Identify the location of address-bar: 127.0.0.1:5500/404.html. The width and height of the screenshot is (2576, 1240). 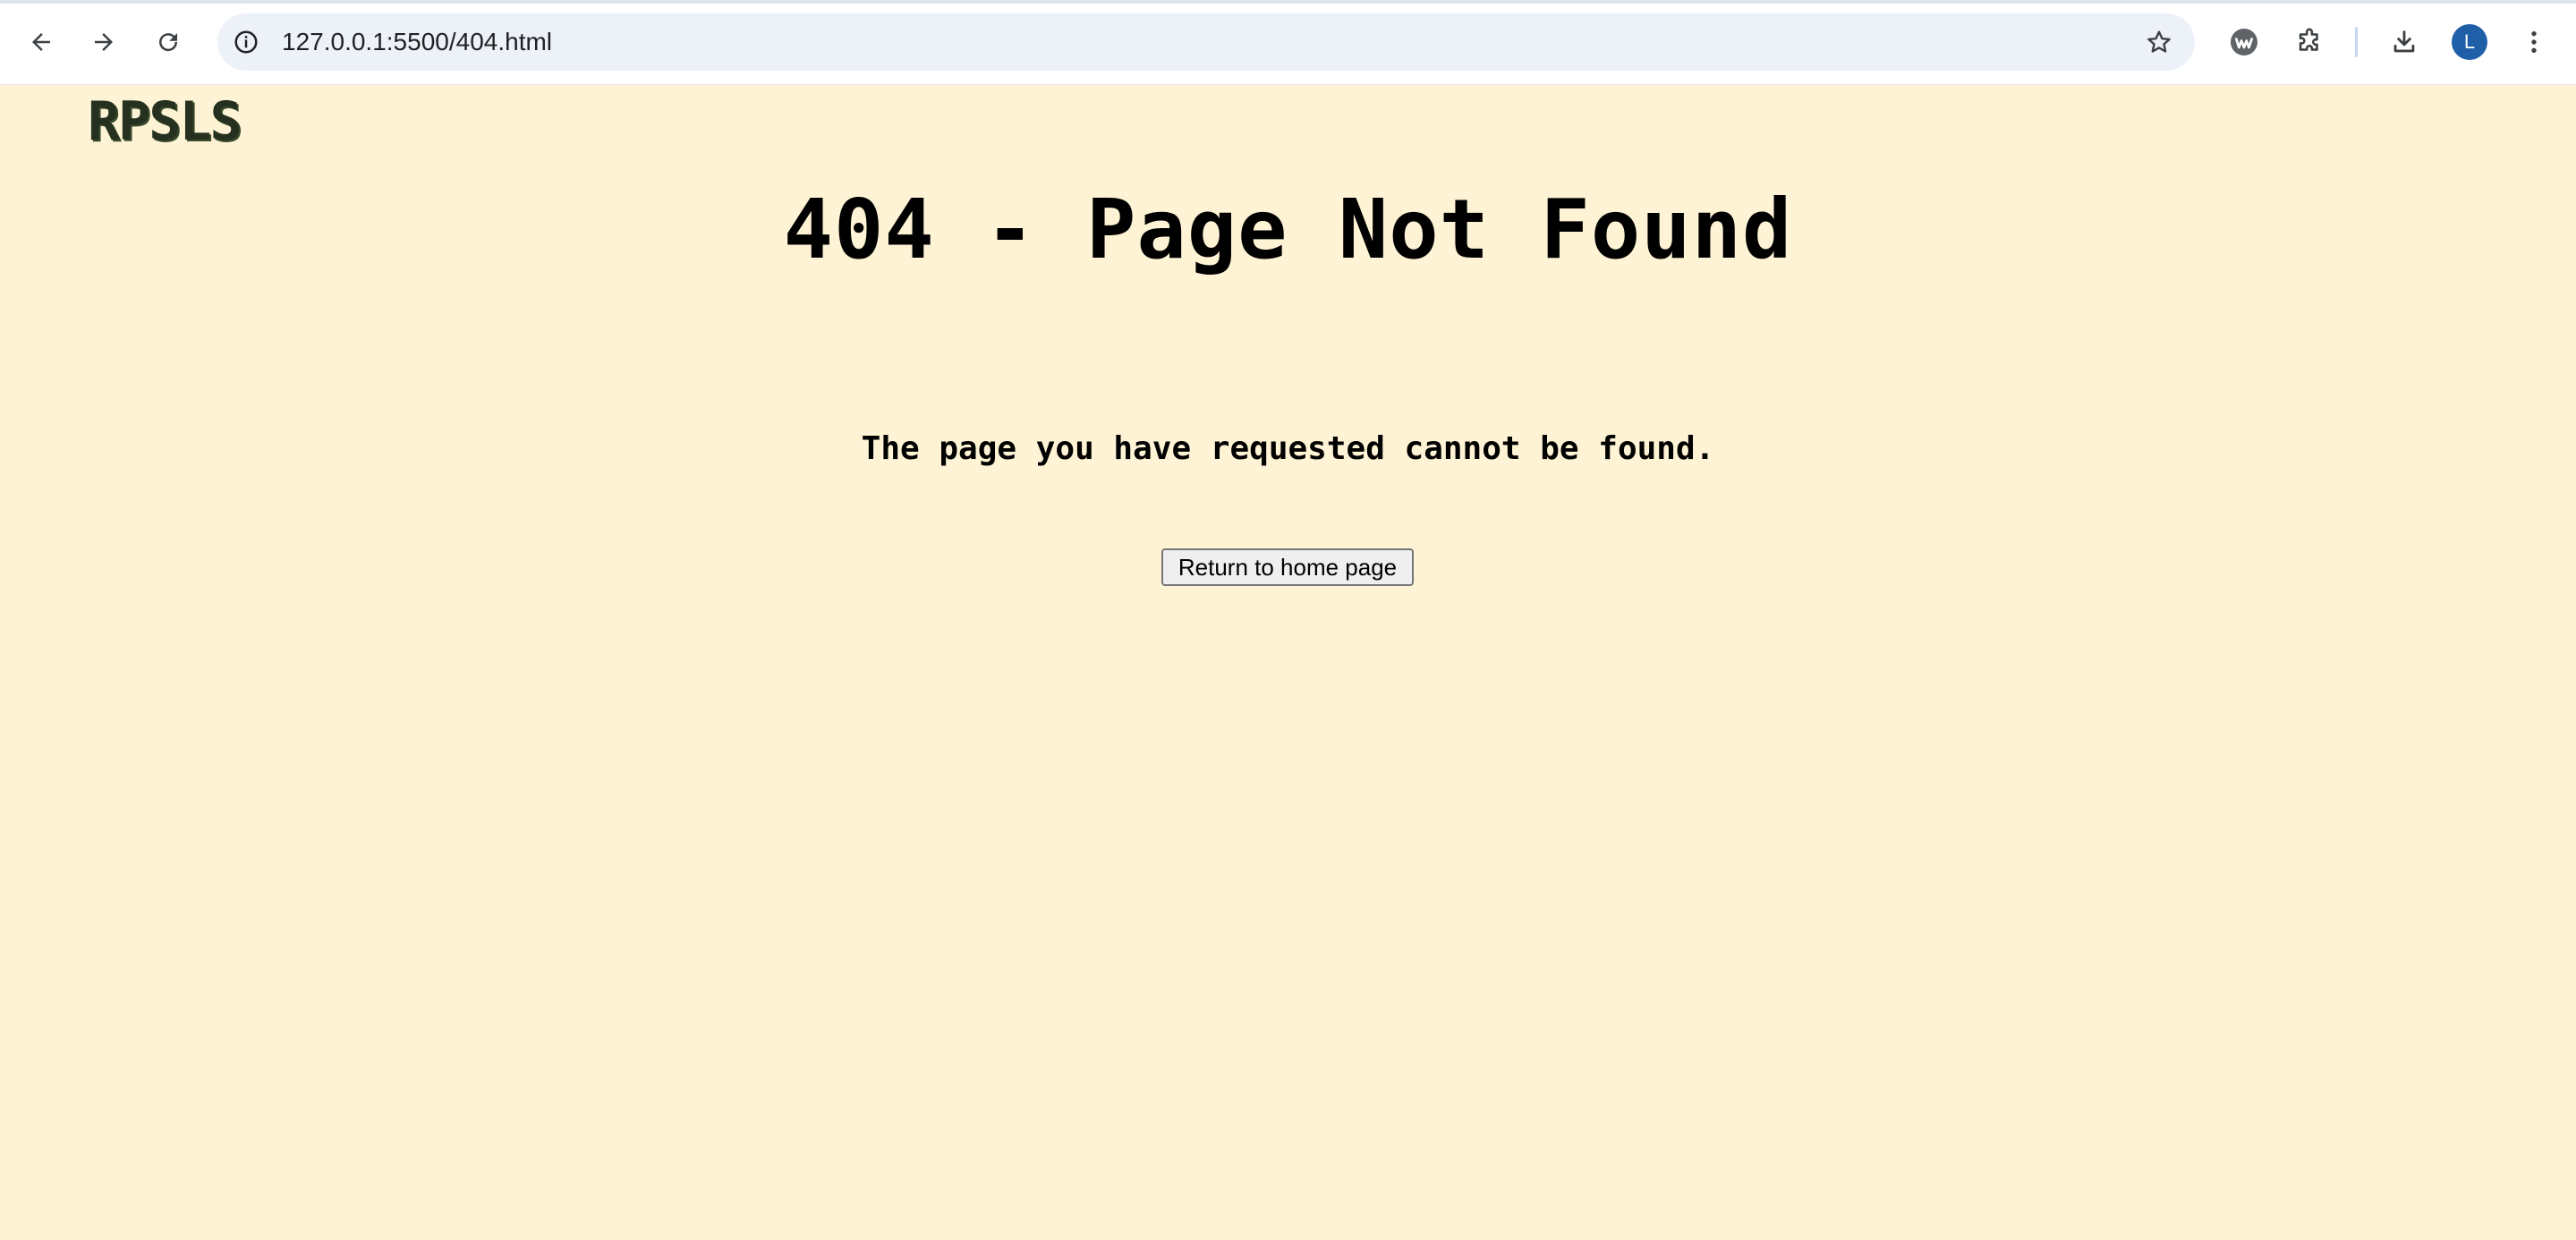
(1206, 42).